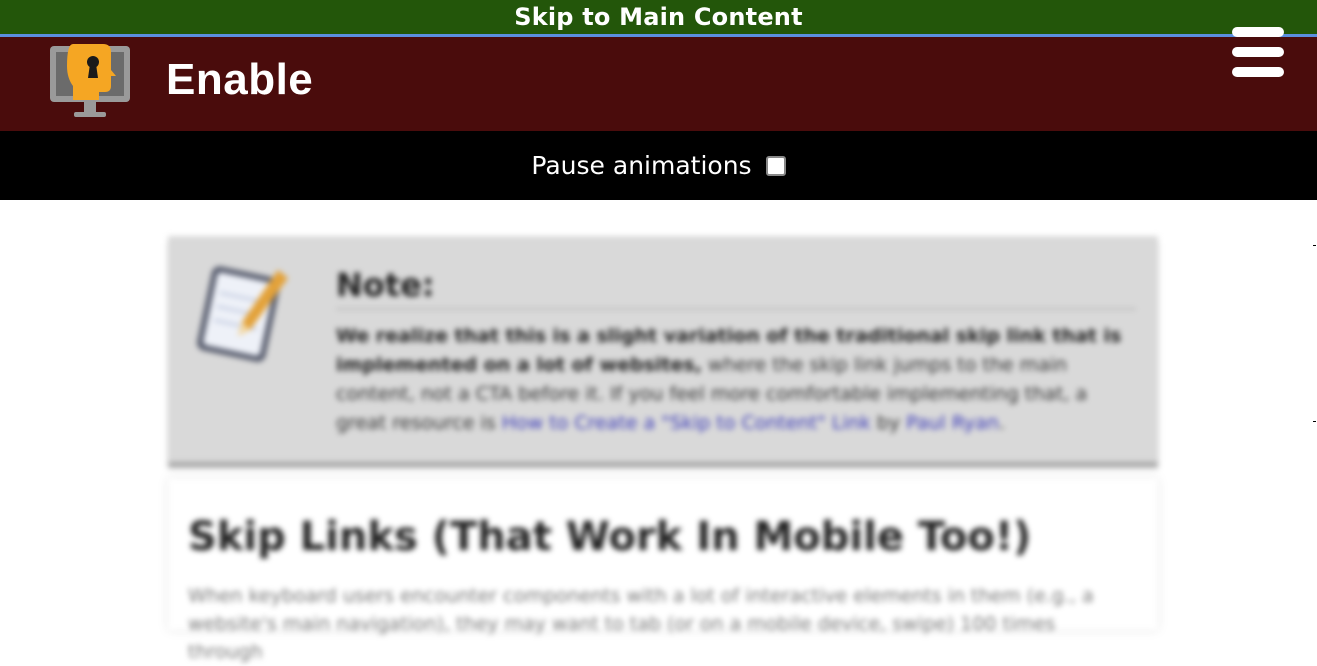 This screenshot has width=1317, height=666. Describe the element at coordinates (610, 537) in the screenshot. I see `article-title: Skip Links (That Work In Mobile Too!)` at that location.